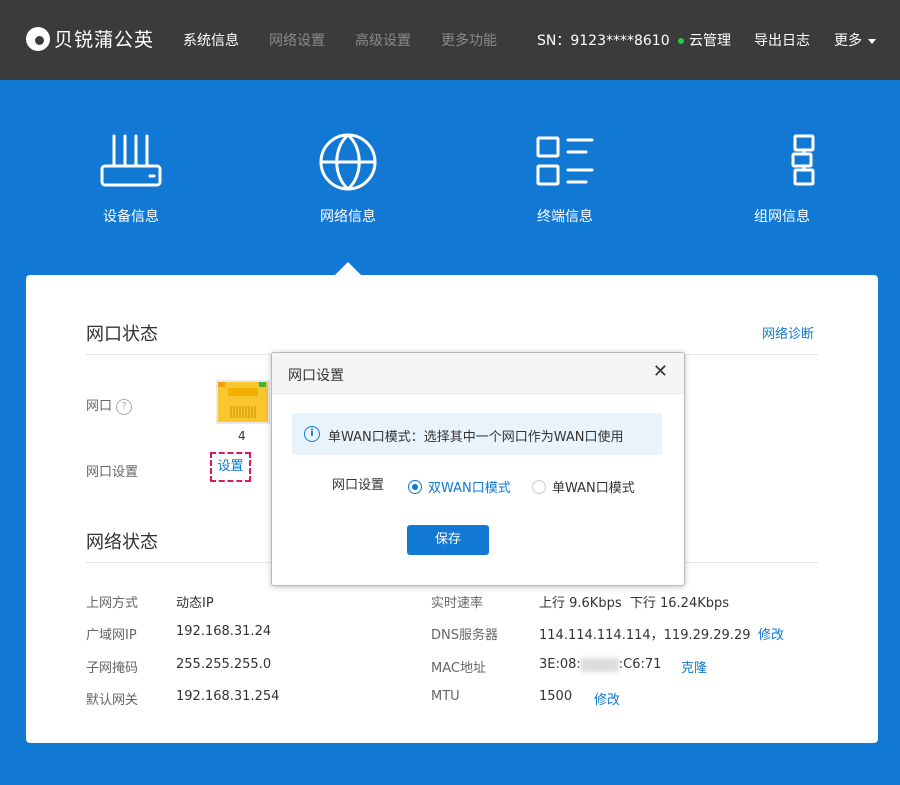  Describe the element at coordinates (111, 635) in the screenshot. I see `wan-ip-label: 广域网IP` at that location.